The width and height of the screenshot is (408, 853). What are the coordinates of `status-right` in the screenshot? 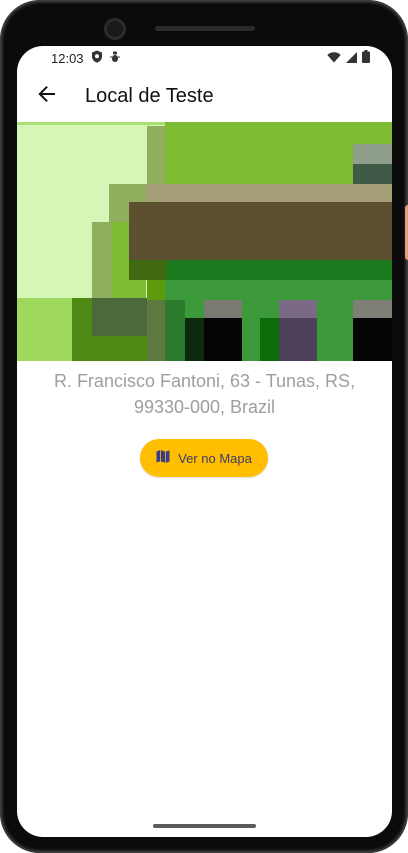 It's located at (348, 58).